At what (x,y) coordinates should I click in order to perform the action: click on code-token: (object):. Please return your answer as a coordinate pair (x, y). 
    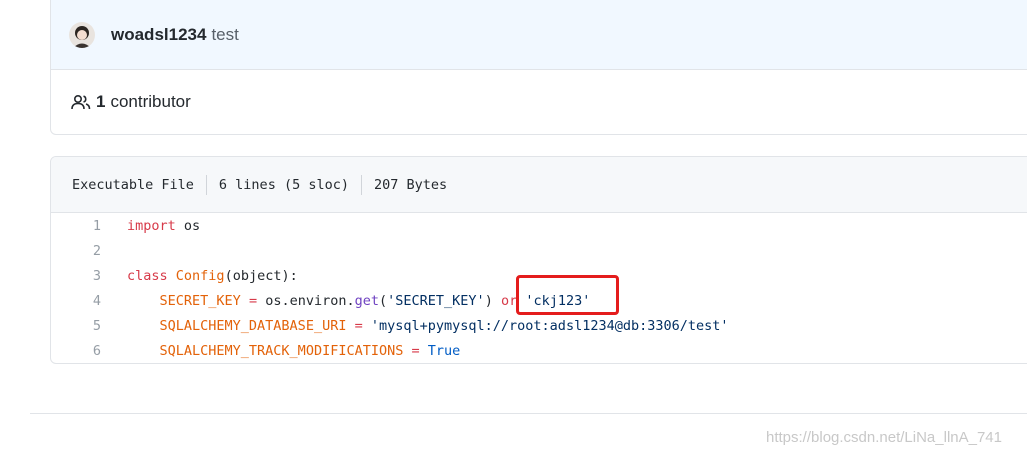
    Looking at the image, I should click on (261, 275).